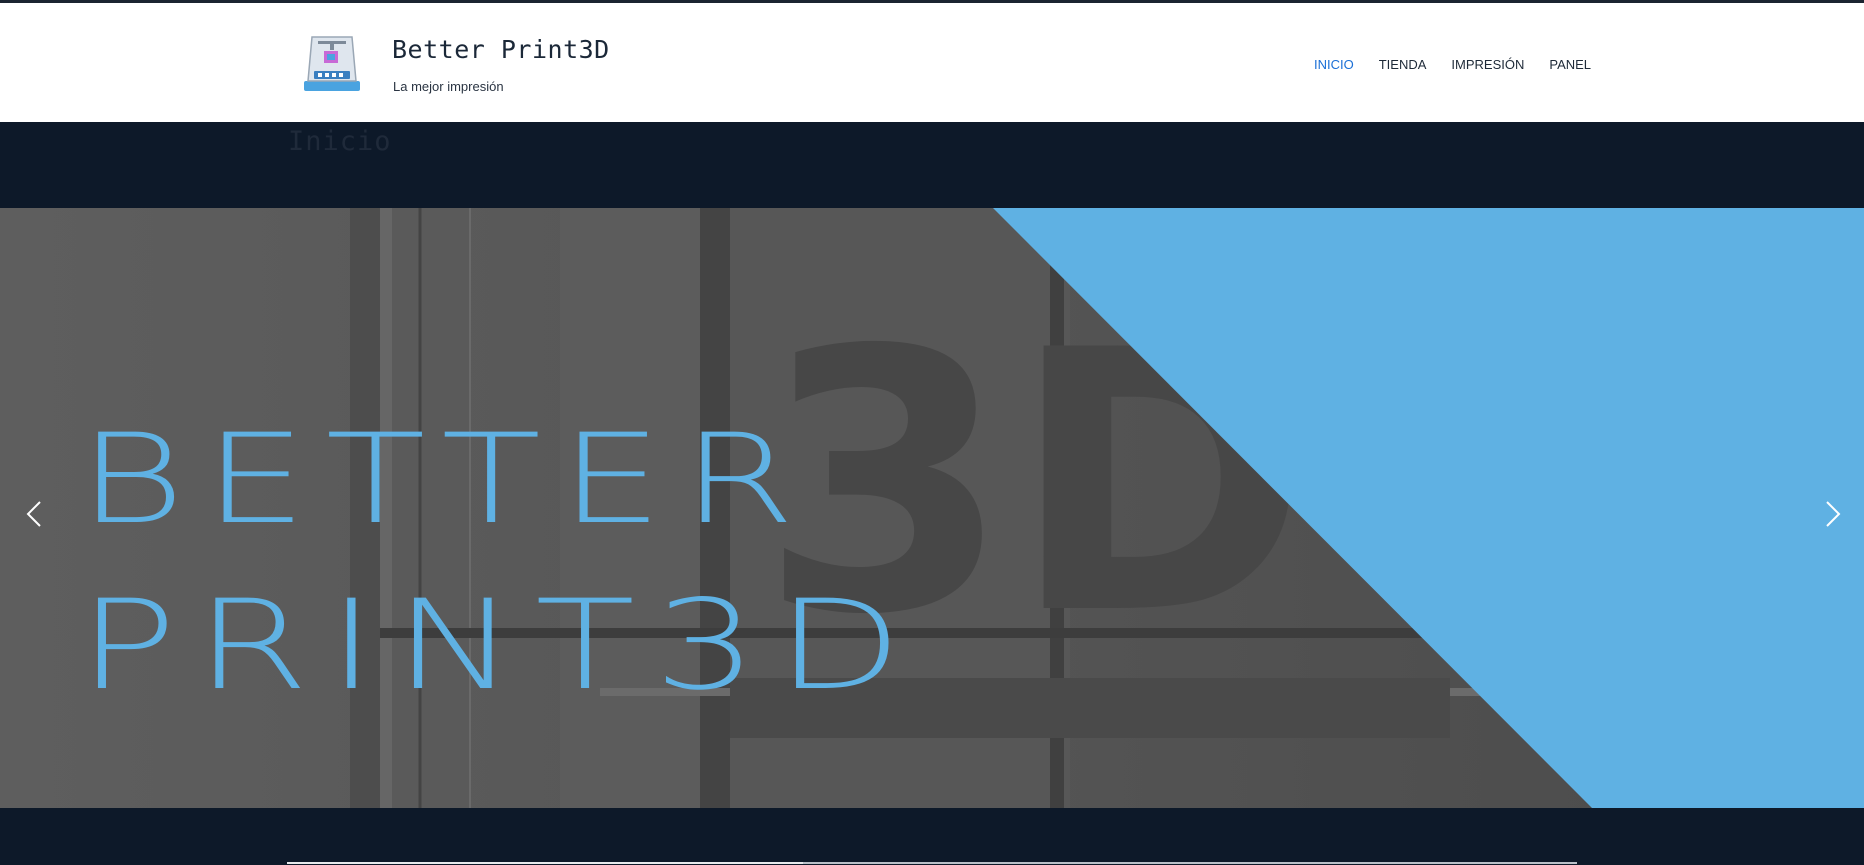  I want to click on site-tagline: La mejor impresión, so click(448, 86).